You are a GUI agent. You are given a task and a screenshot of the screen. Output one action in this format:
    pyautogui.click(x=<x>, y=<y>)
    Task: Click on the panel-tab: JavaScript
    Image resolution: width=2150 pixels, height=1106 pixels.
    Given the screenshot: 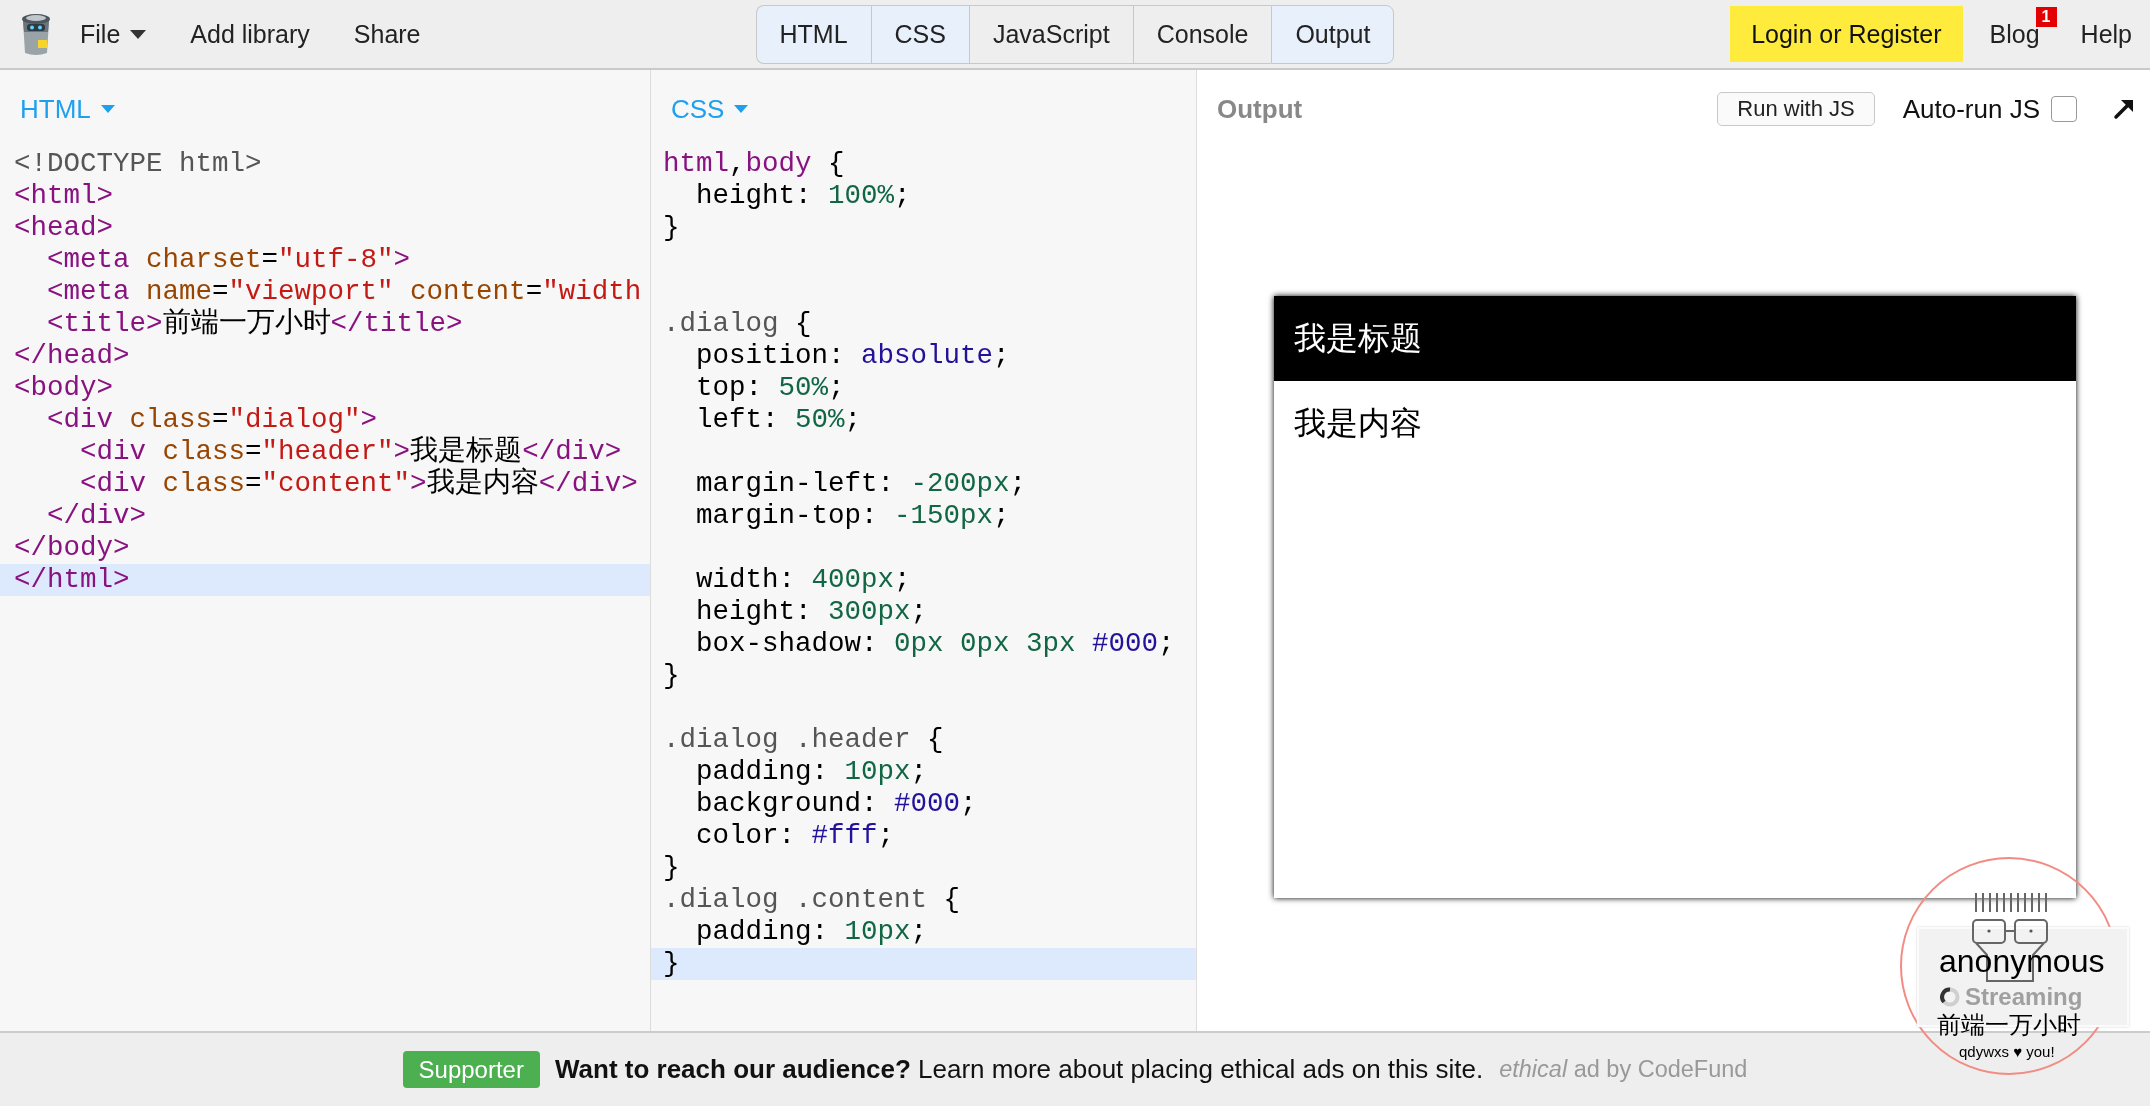 What is the action you would take?
    pyautogui.click(x=1050, y=34)
    